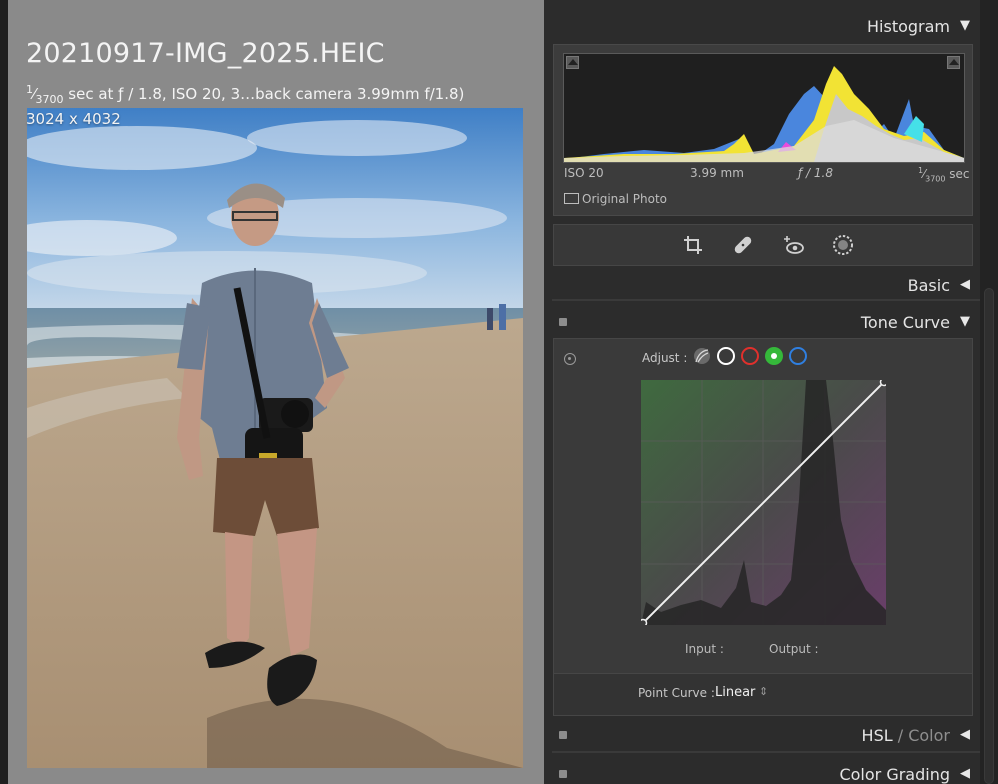 The image size is (998, 784). Describe the element at coordinates (563, 322) in the screenshot. I see `tone-curve-enable-toggle` at that location.